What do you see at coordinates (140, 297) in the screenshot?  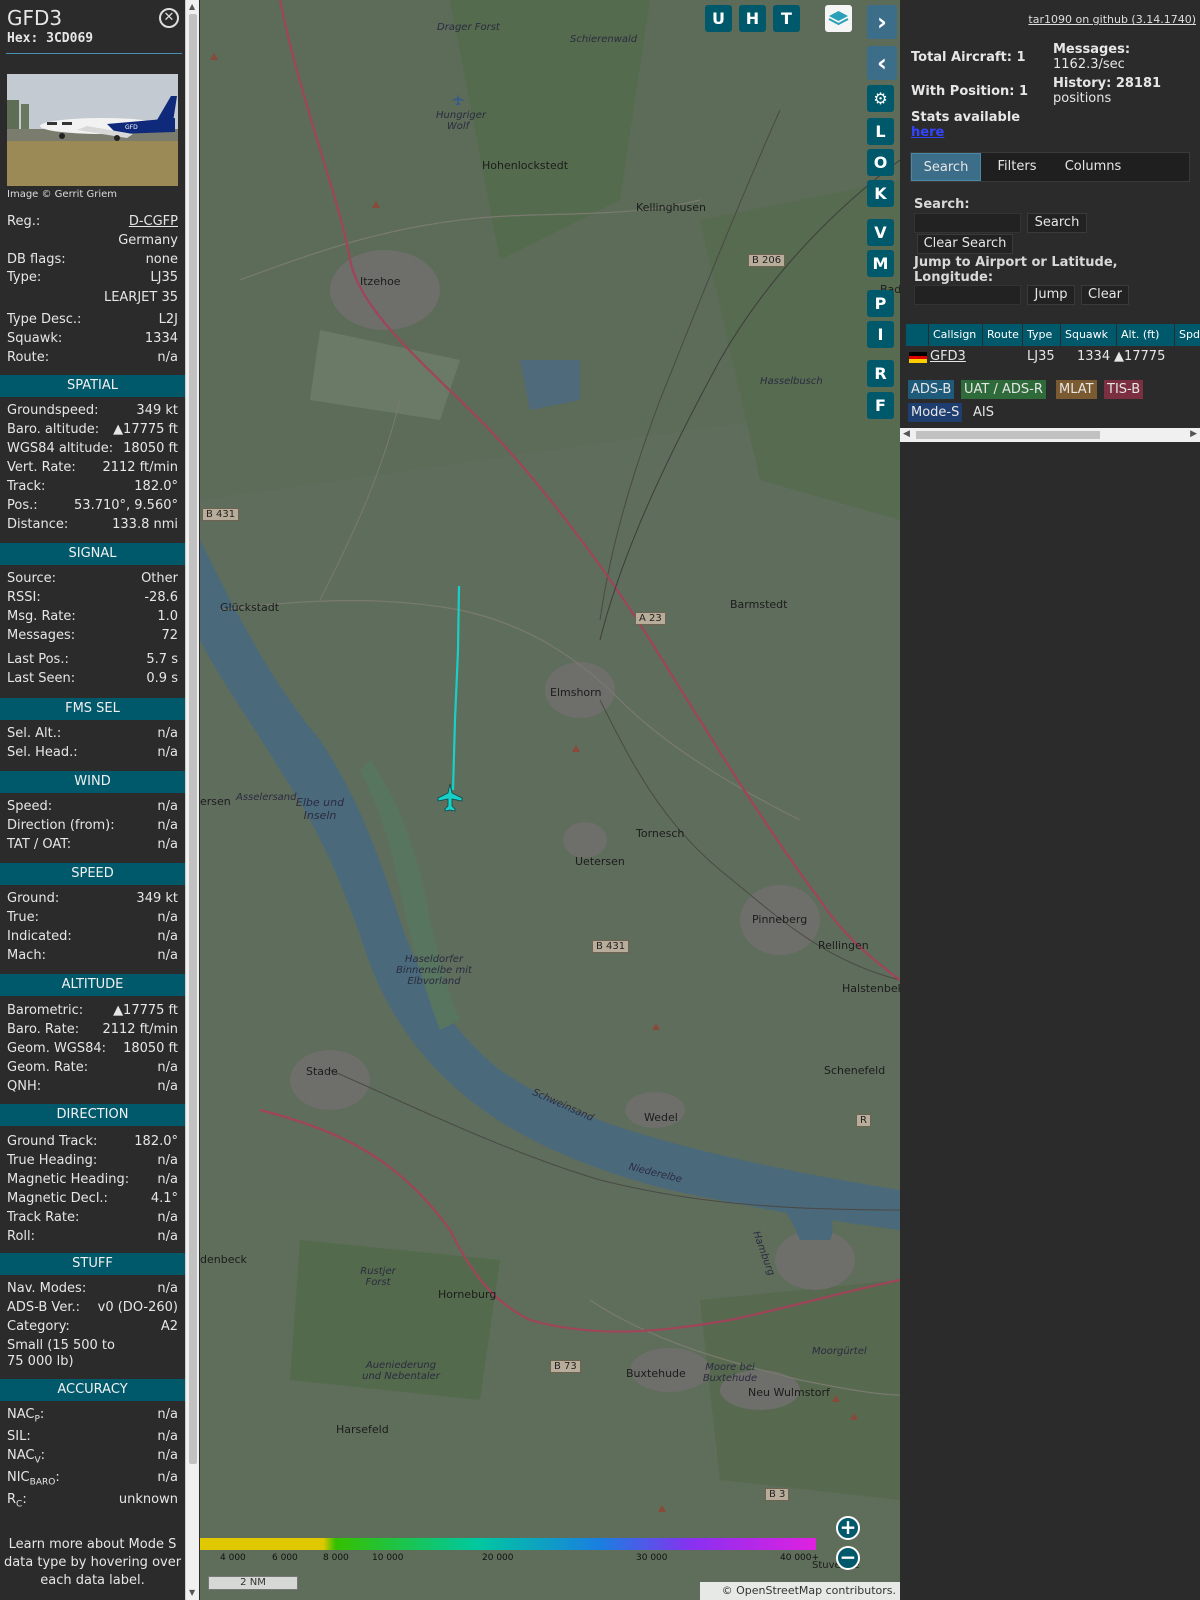 I see `type-full-value: LEARJET 35` at bounding box center [140, 297].